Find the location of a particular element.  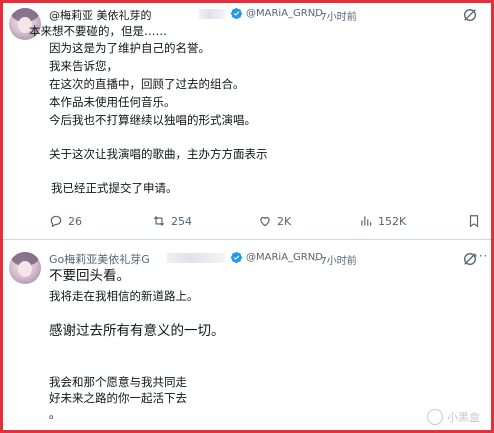

tweet-text-line: 我已经正式提交了申请。 is located at coordinates (114, 188).